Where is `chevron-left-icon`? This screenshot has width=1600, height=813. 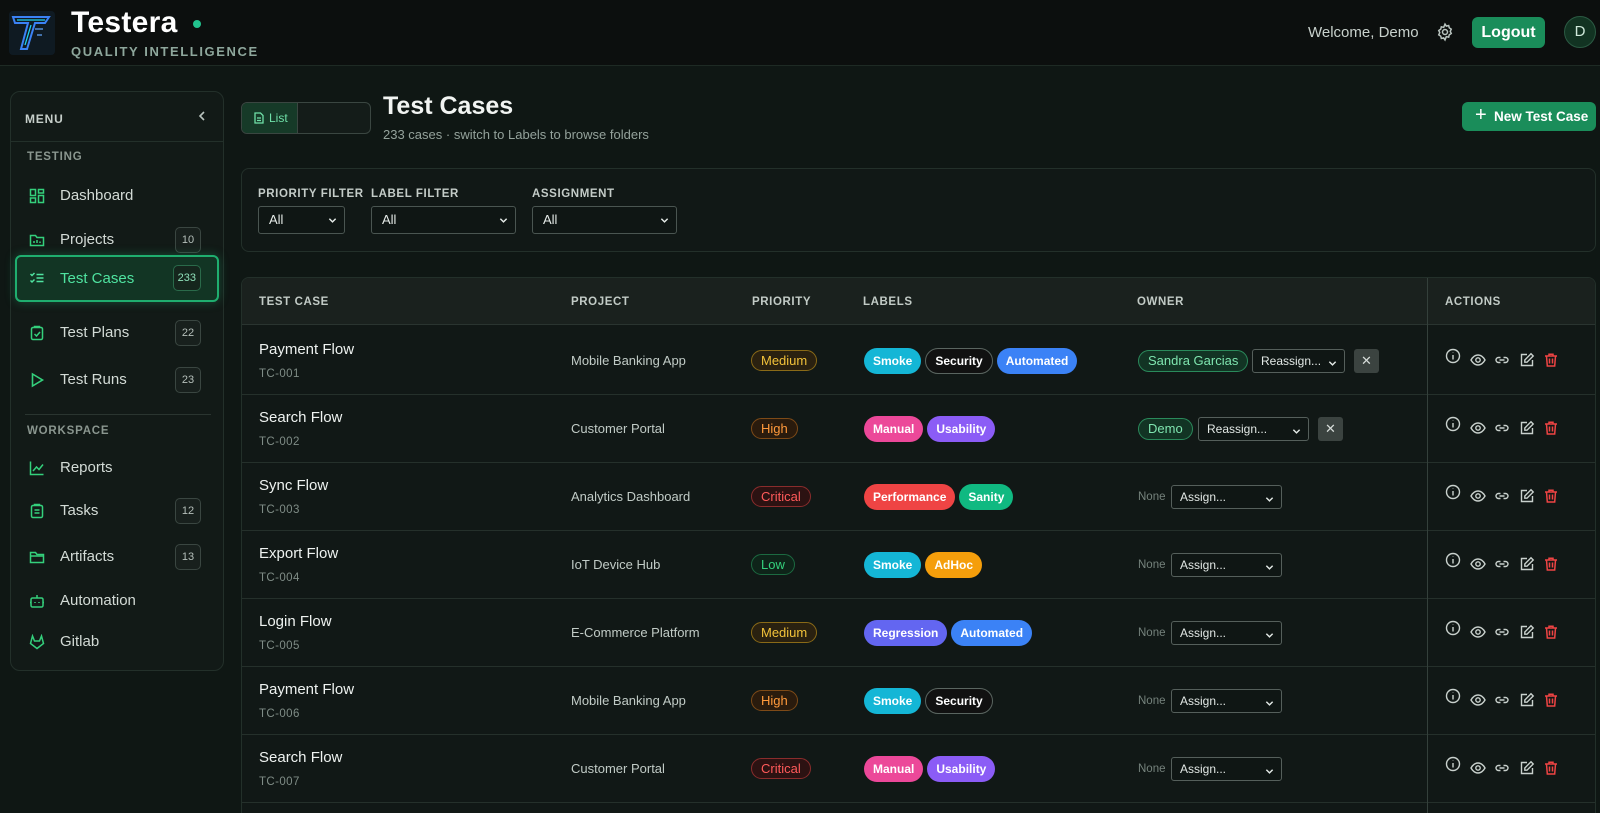 chevron-left-icon is located at coordinates (202, 116).